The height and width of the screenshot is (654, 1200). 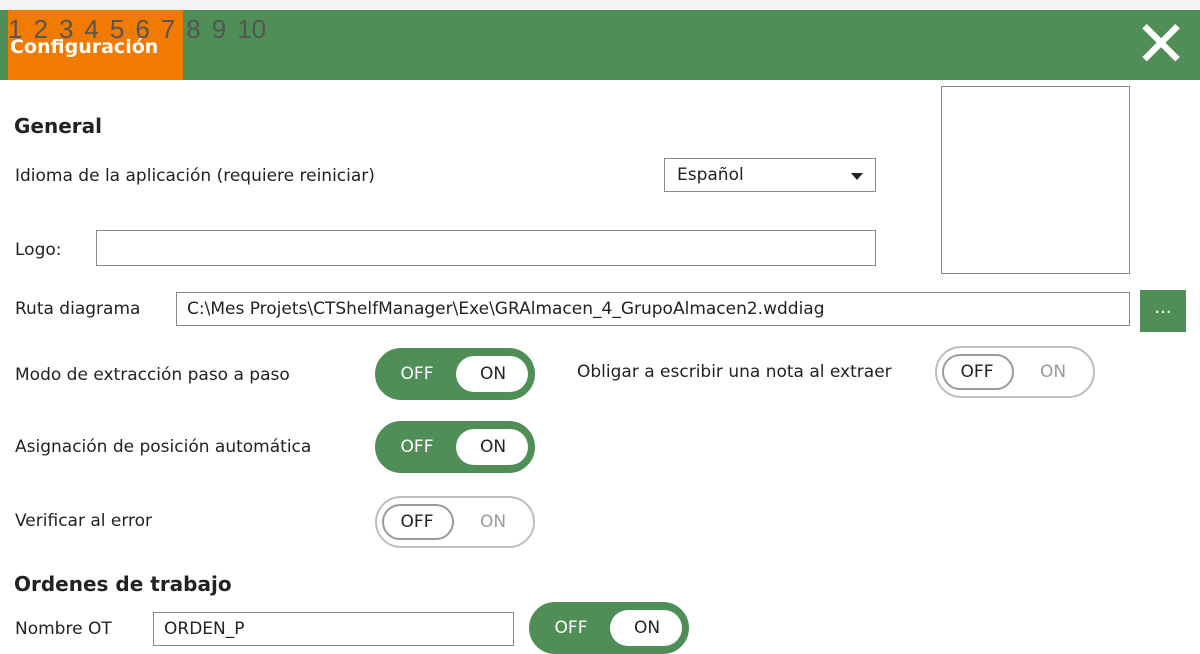 What do you see at coordinates (219, 29) in the screenshot?
I see `tab-number-9: 9` at bounding box center [219, 29].